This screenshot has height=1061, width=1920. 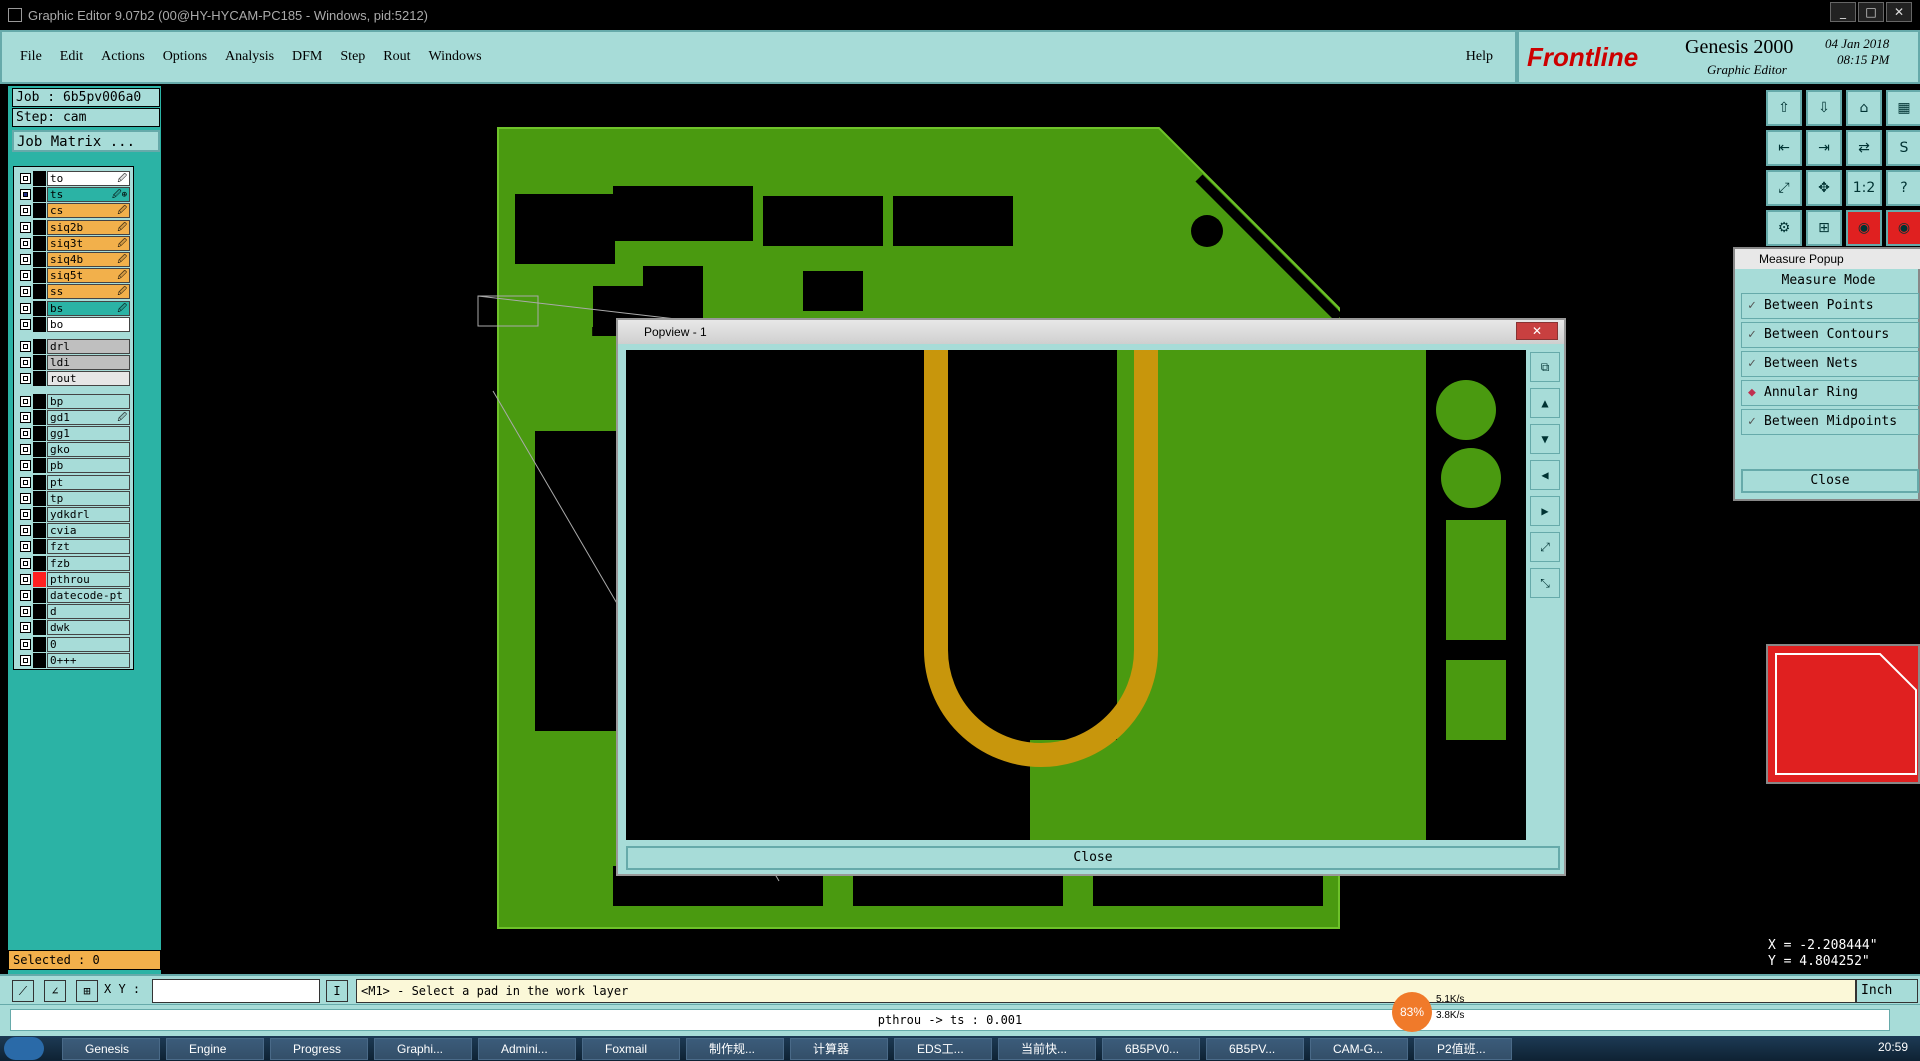 What do you see at coordinates (88, 450) in the screenshot?
I see `layer-name: gko` at bounding box center [88, 450].